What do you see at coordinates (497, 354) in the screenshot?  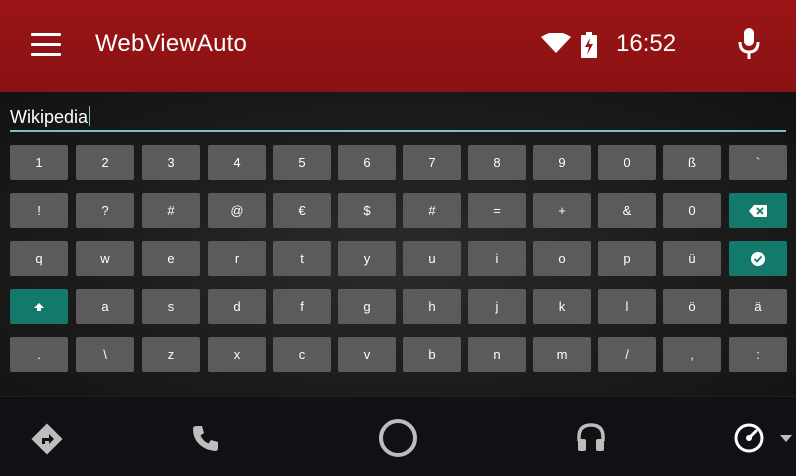 I see `key: n` at bounding box center [497, 354].